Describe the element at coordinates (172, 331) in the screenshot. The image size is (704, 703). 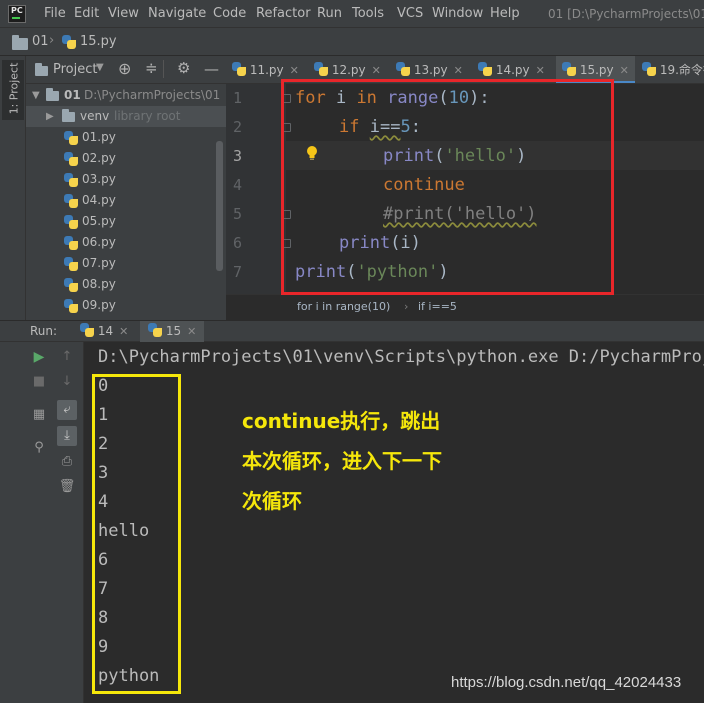
I see `run-tab-15: 15 ✕` at that location.